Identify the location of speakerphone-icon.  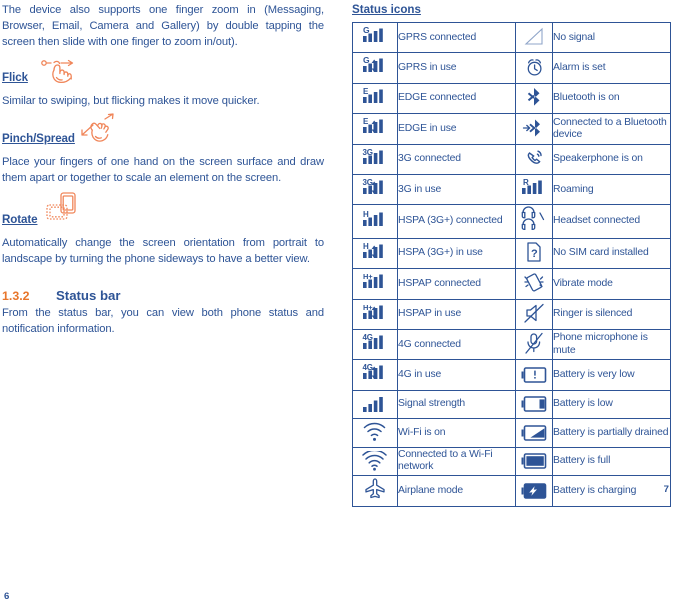
(534, 159).